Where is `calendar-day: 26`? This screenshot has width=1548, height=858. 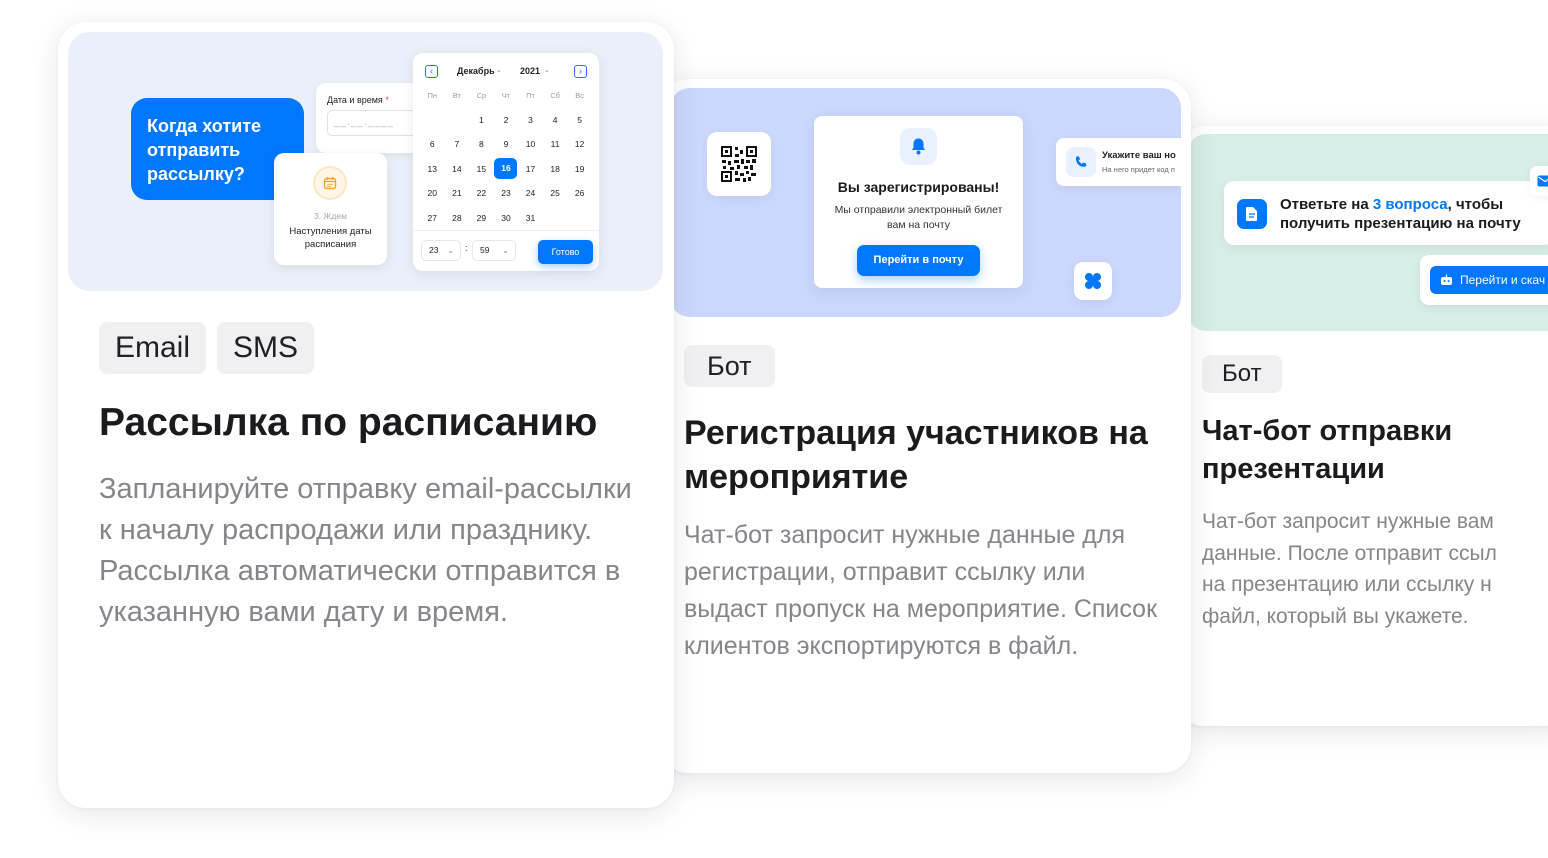 calendar-day: 26 is located at coordinates (579, 193).